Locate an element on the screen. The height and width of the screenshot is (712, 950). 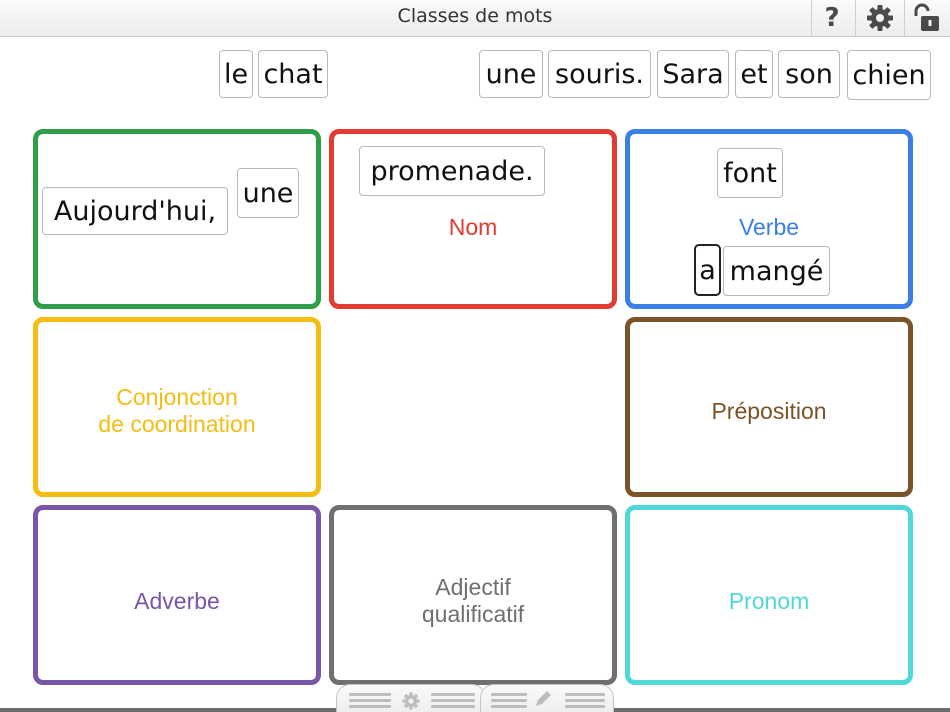
word-tile-et: et is located at coordinates (754, 74).